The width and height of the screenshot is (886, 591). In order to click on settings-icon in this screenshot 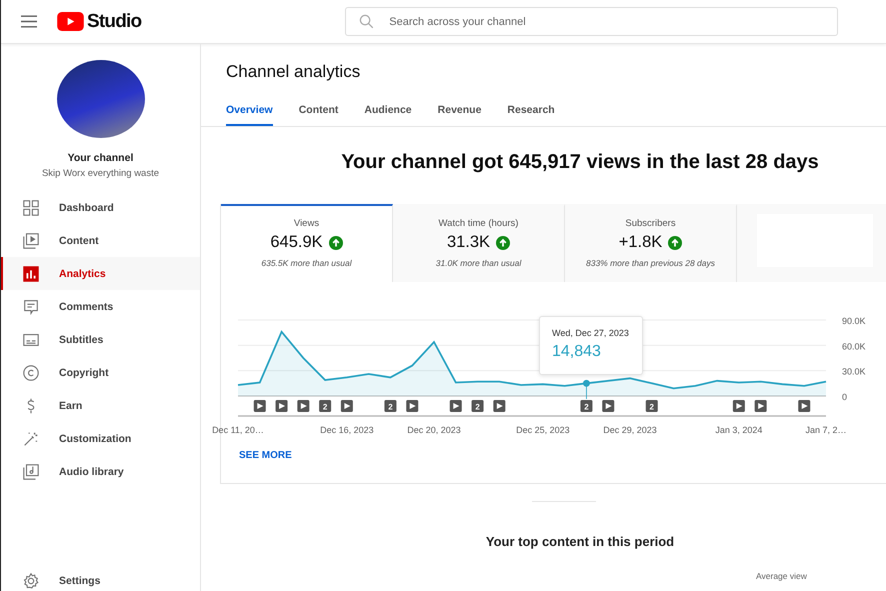, I will do `click(31, 581)`.